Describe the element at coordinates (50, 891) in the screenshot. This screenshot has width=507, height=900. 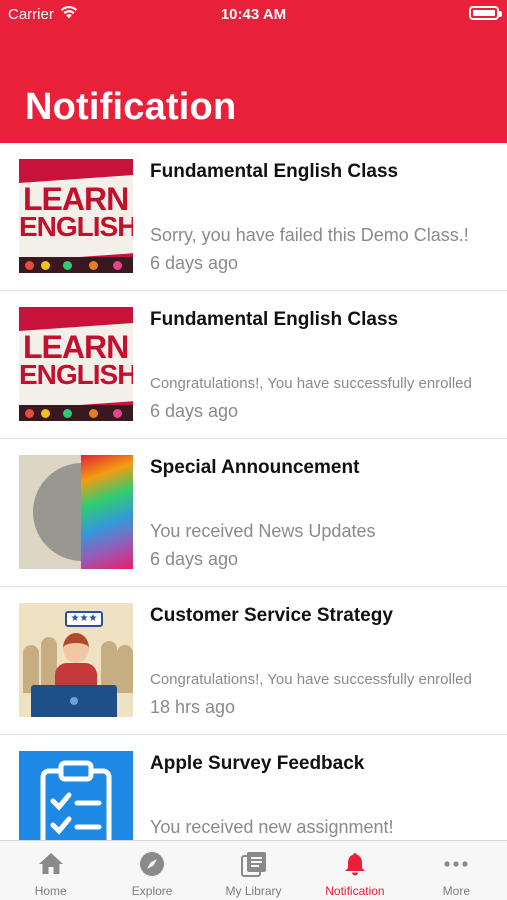
I see `tab-label: Home` at that location.